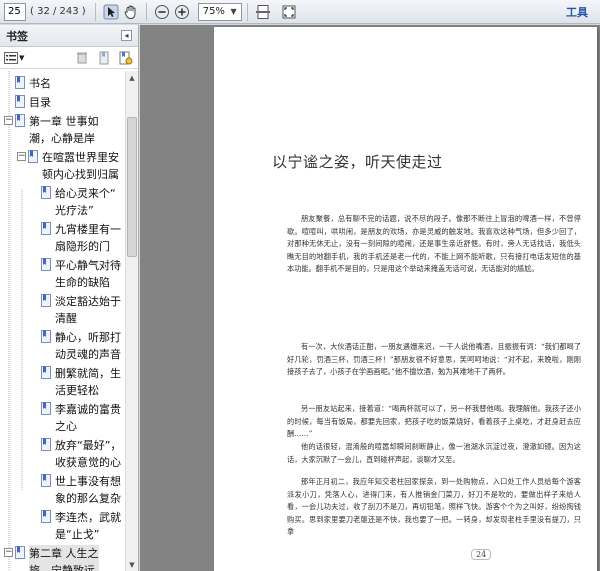 The image size is (600, 571). I want to click on bookmark-item: 放弃“最好”， 收获意觉的心, so click(81, 454).